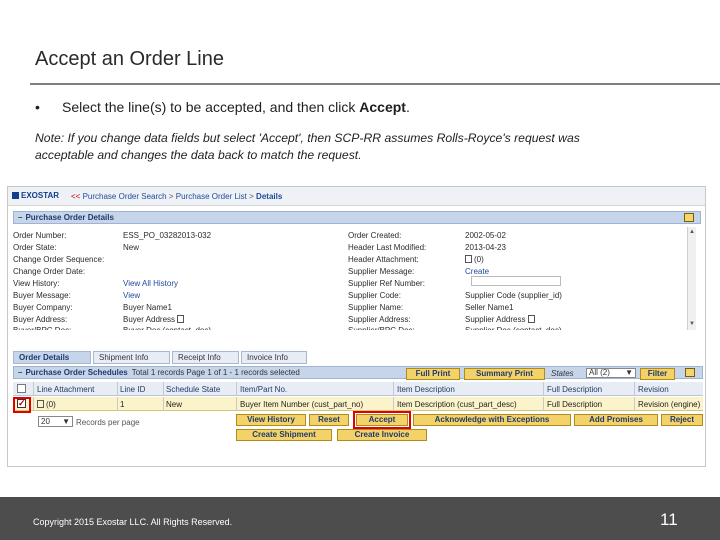  Describe the element at coordinates (142, 389) in the screenshot. I see `col-line-id: Line ID` at that location.